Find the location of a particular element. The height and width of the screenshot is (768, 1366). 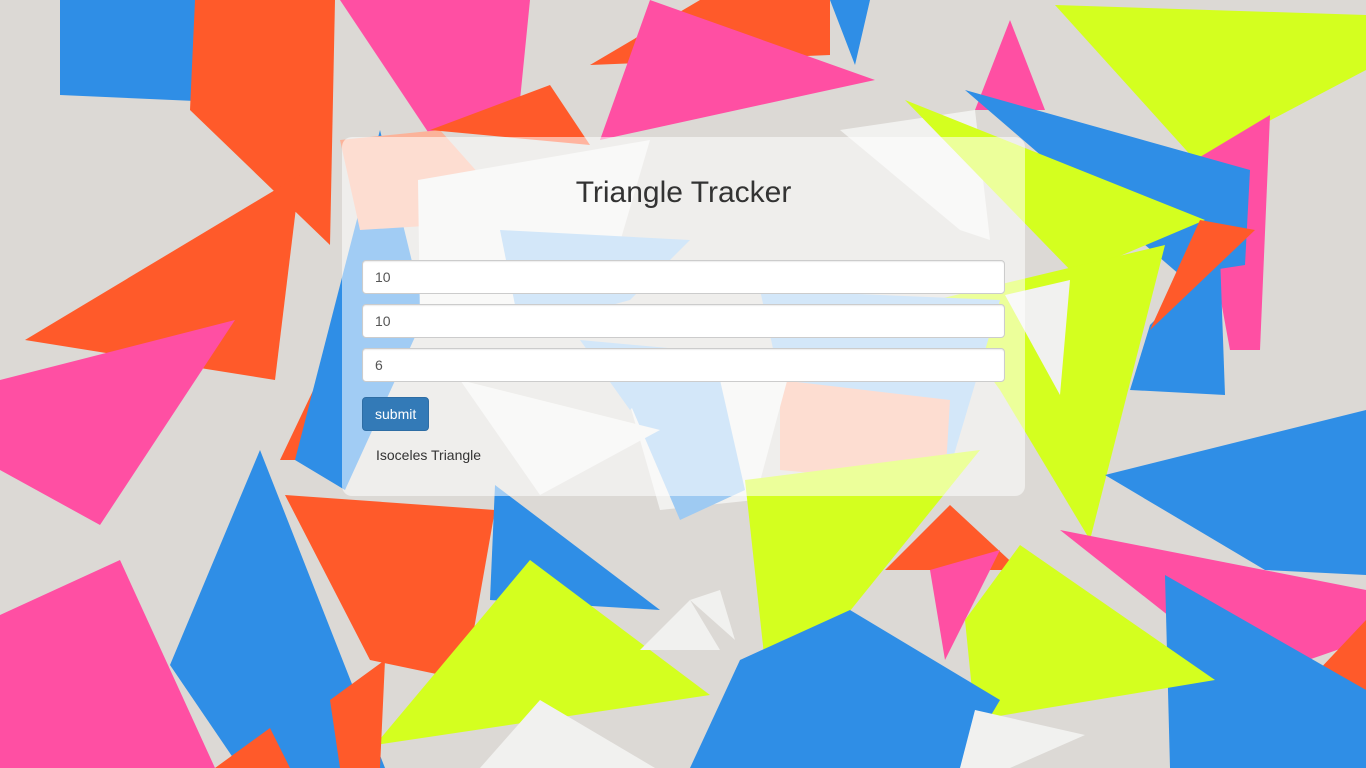

side-one-input is located at coordinates (683, 277).